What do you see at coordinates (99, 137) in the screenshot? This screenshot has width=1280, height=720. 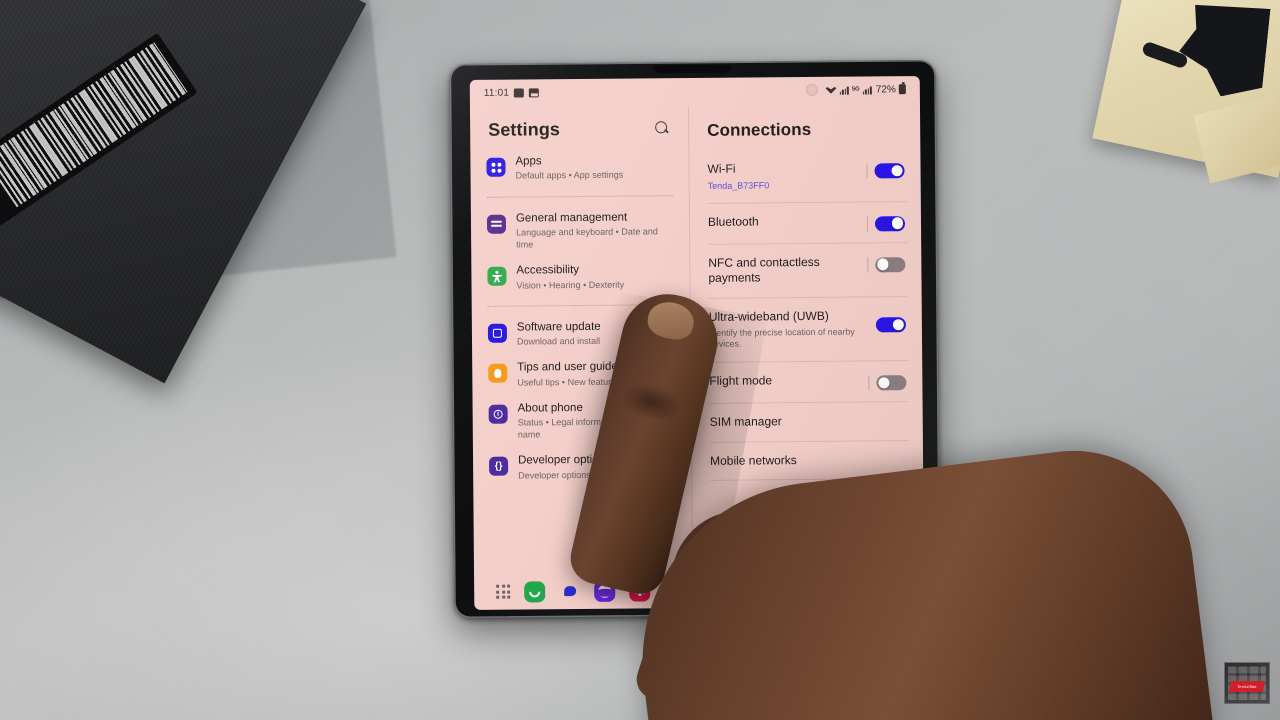 I see `box-barcode-strip` at bounding box center [99, 137].